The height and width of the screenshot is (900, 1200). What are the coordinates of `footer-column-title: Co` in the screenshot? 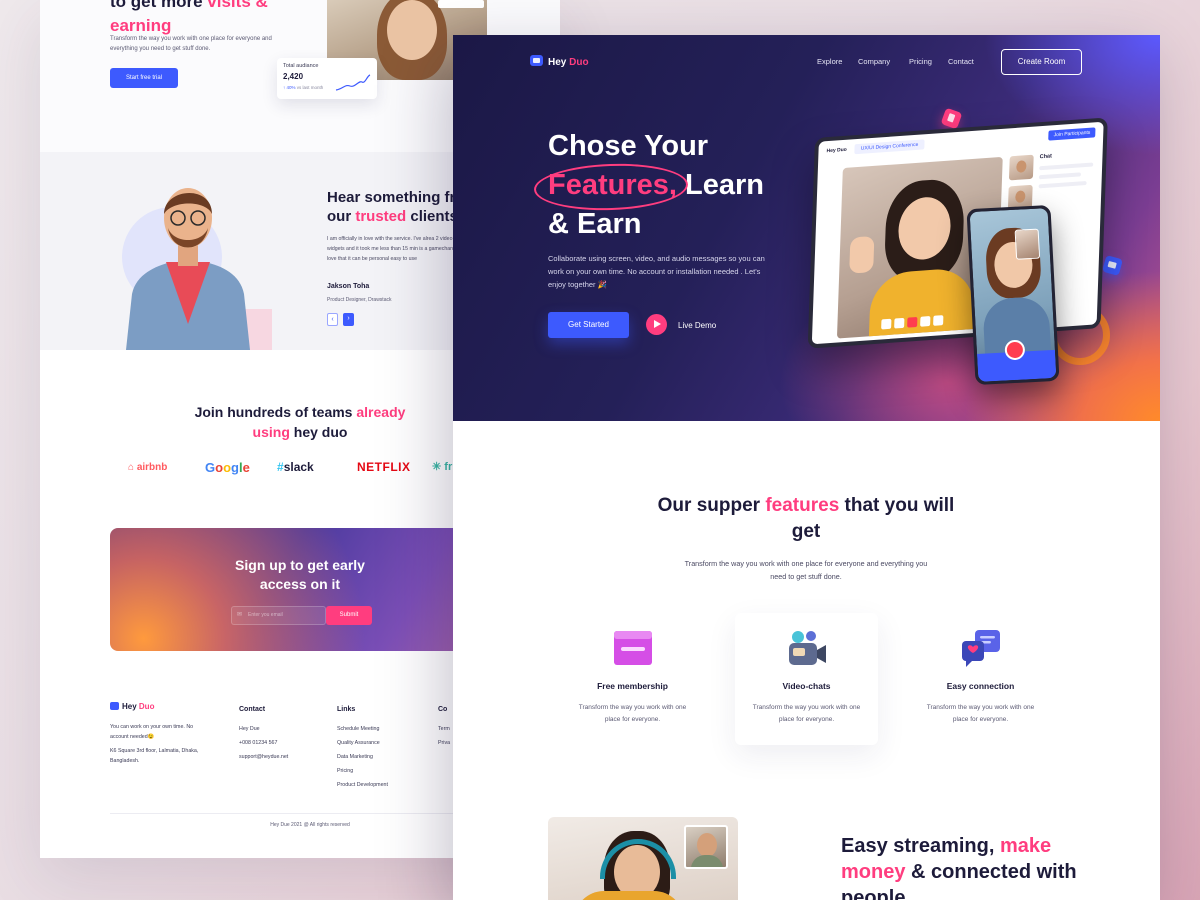 It's located at (443, 709).